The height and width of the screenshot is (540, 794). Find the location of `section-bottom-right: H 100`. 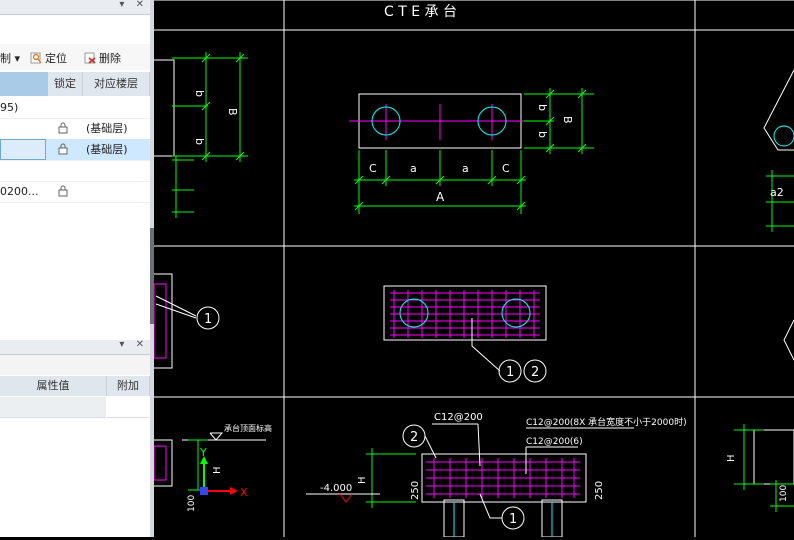

section-bottom-right: H 100 is located at coordinates (760, 468).